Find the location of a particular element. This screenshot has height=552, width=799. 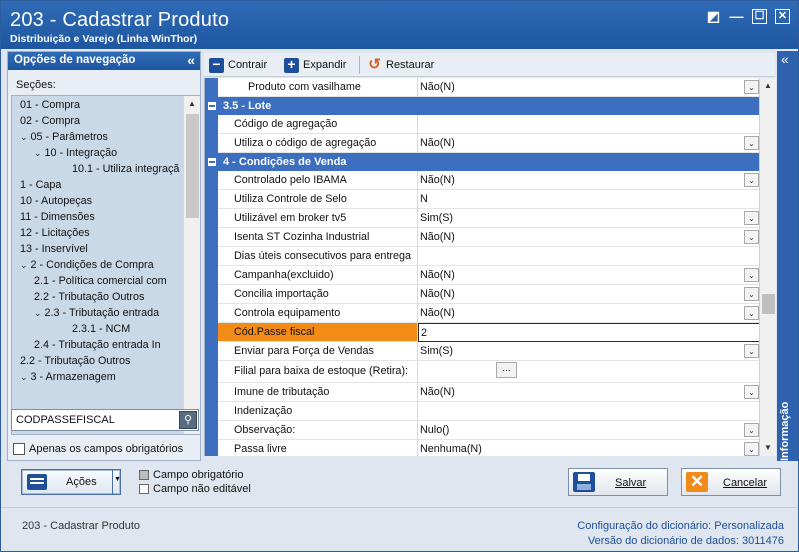

property-row: Controlado pelo IBAMA Não(N) ⌄ is located at coordinates (482, 180).